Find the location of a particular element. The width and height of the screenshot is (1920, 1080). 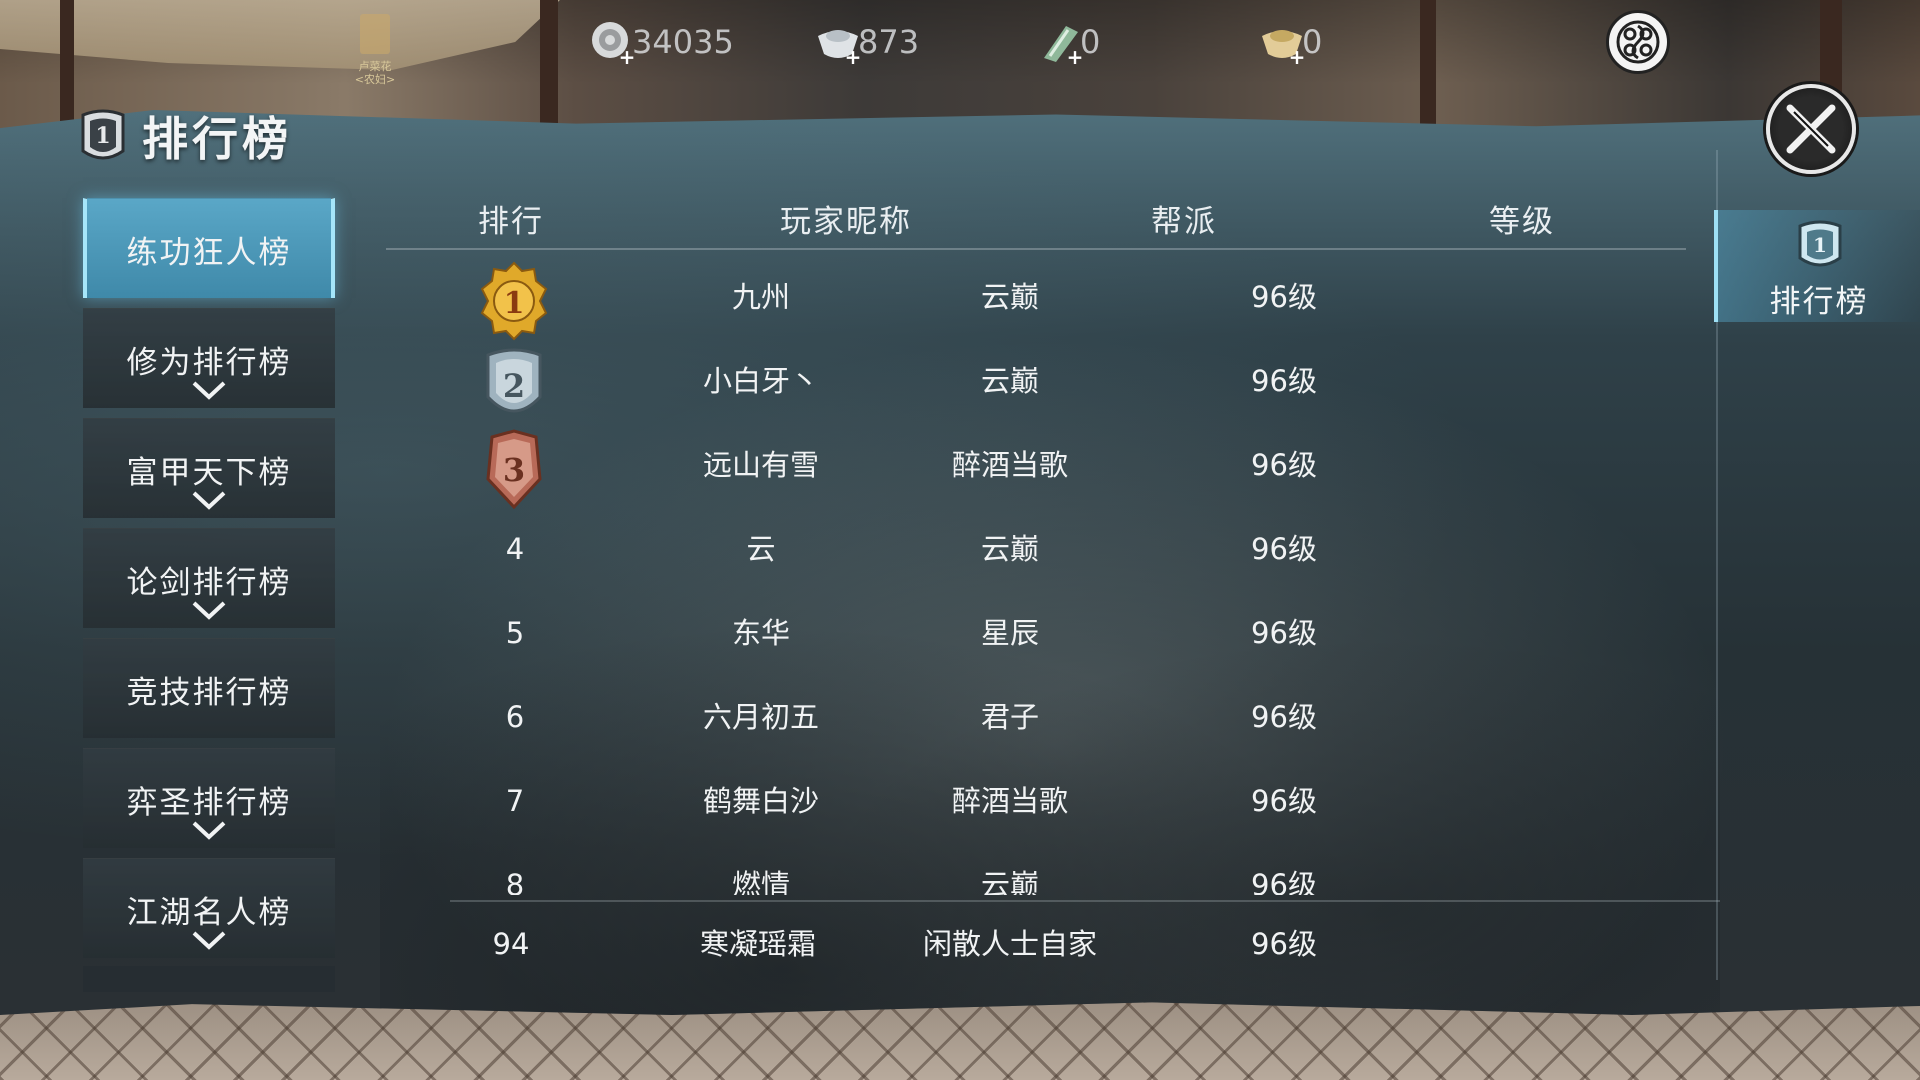

player-name: 小白牙丶 is located at coordinates (760, 381).